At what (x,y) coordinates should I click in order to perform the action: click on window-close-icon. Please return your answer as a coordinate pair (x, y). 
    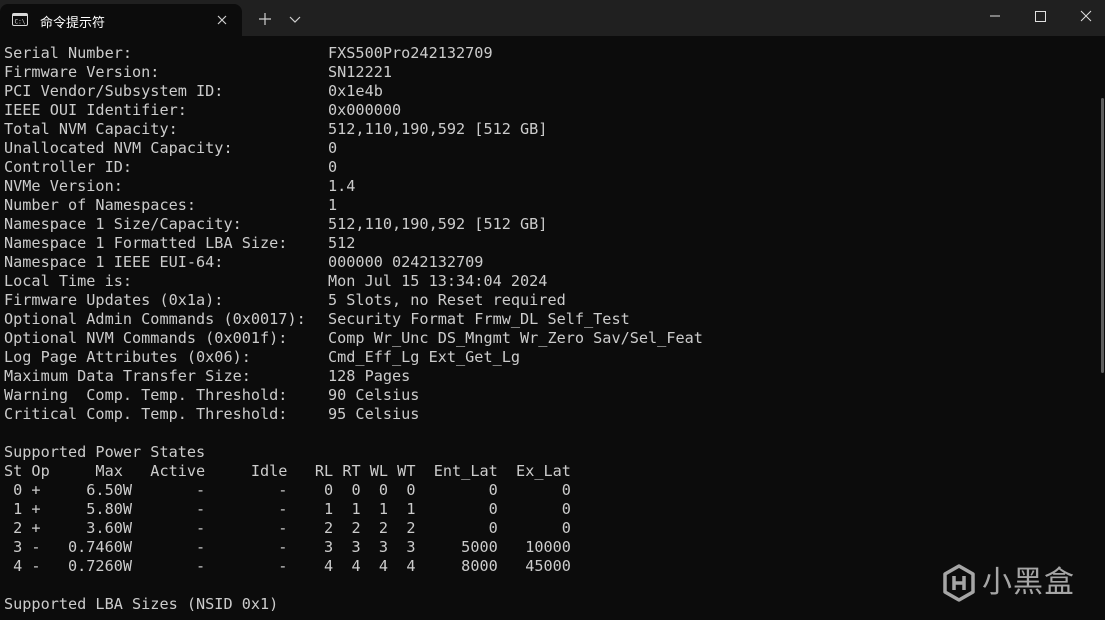
    Looking at the image, I should click on (1083, 16).